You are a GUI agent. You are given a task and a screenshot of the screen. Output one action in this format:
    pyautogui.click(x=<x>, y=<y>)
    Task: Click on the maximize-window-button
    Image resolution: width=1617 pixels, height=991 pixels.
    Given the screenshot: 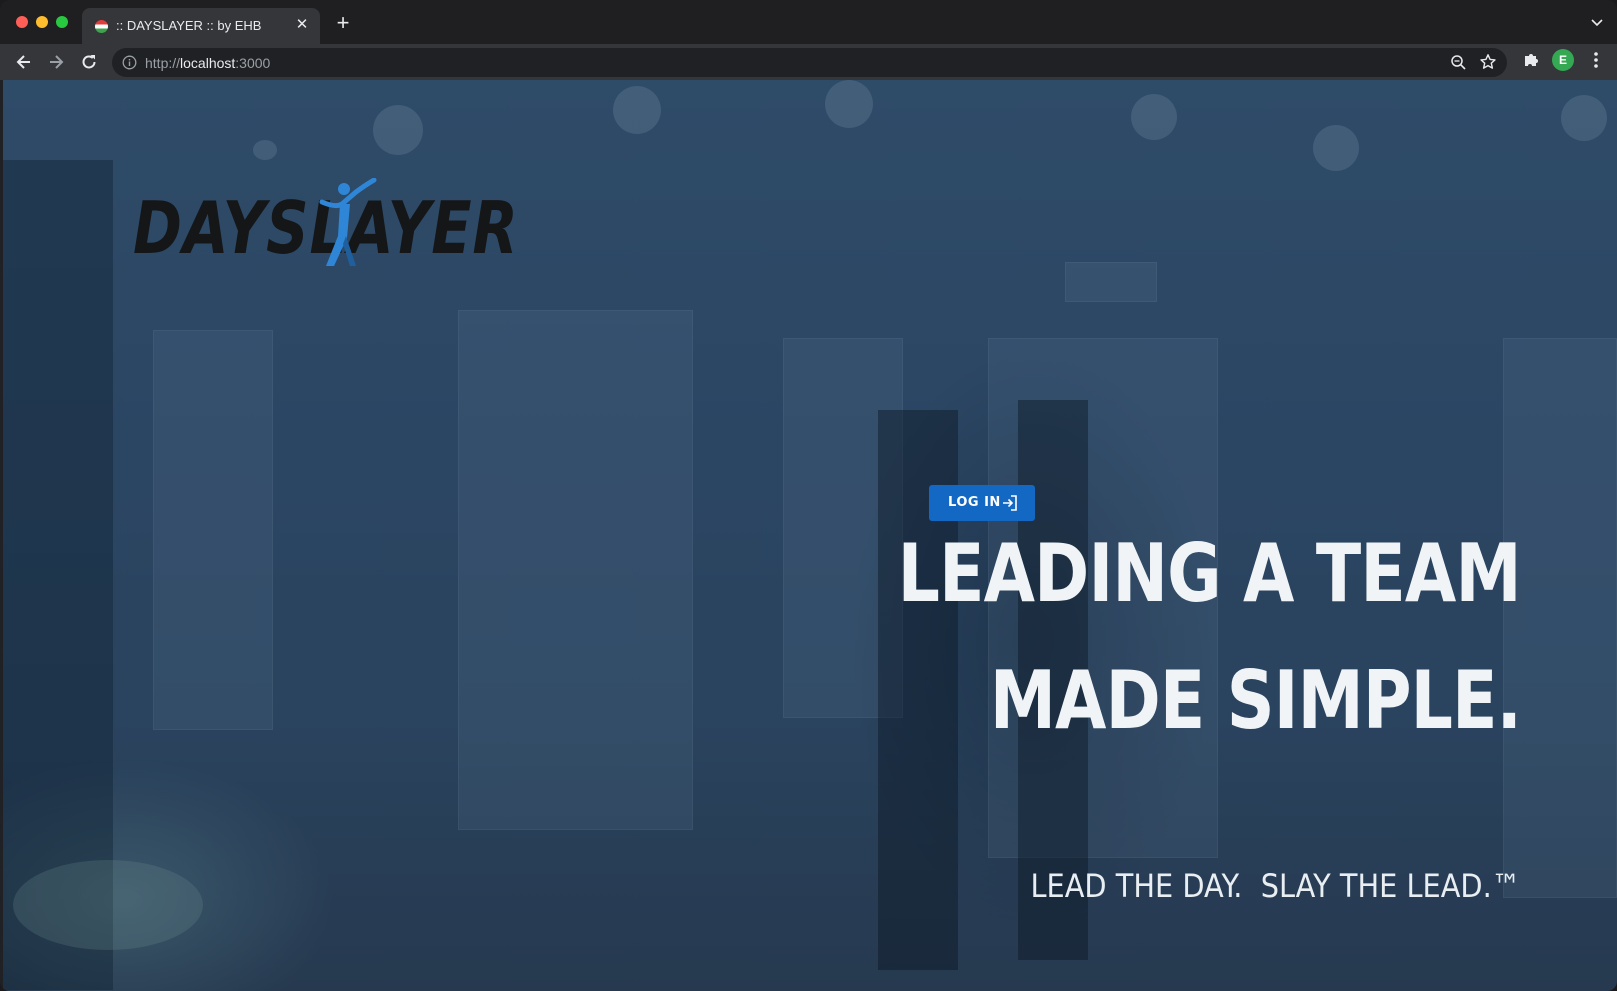 What is the action you would take?
    pyautogui.click(x=62, y=22)
    